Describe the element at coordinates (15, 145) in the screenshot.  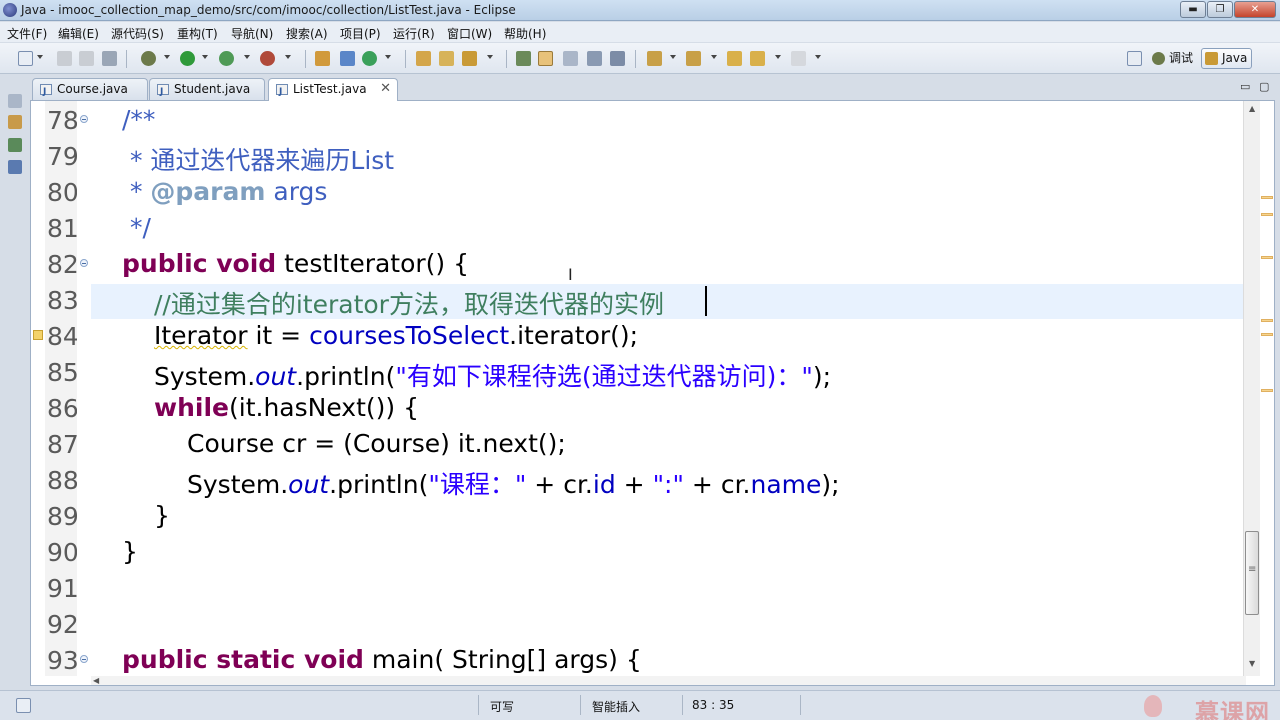
I see `hierarchy-icon` at that location.